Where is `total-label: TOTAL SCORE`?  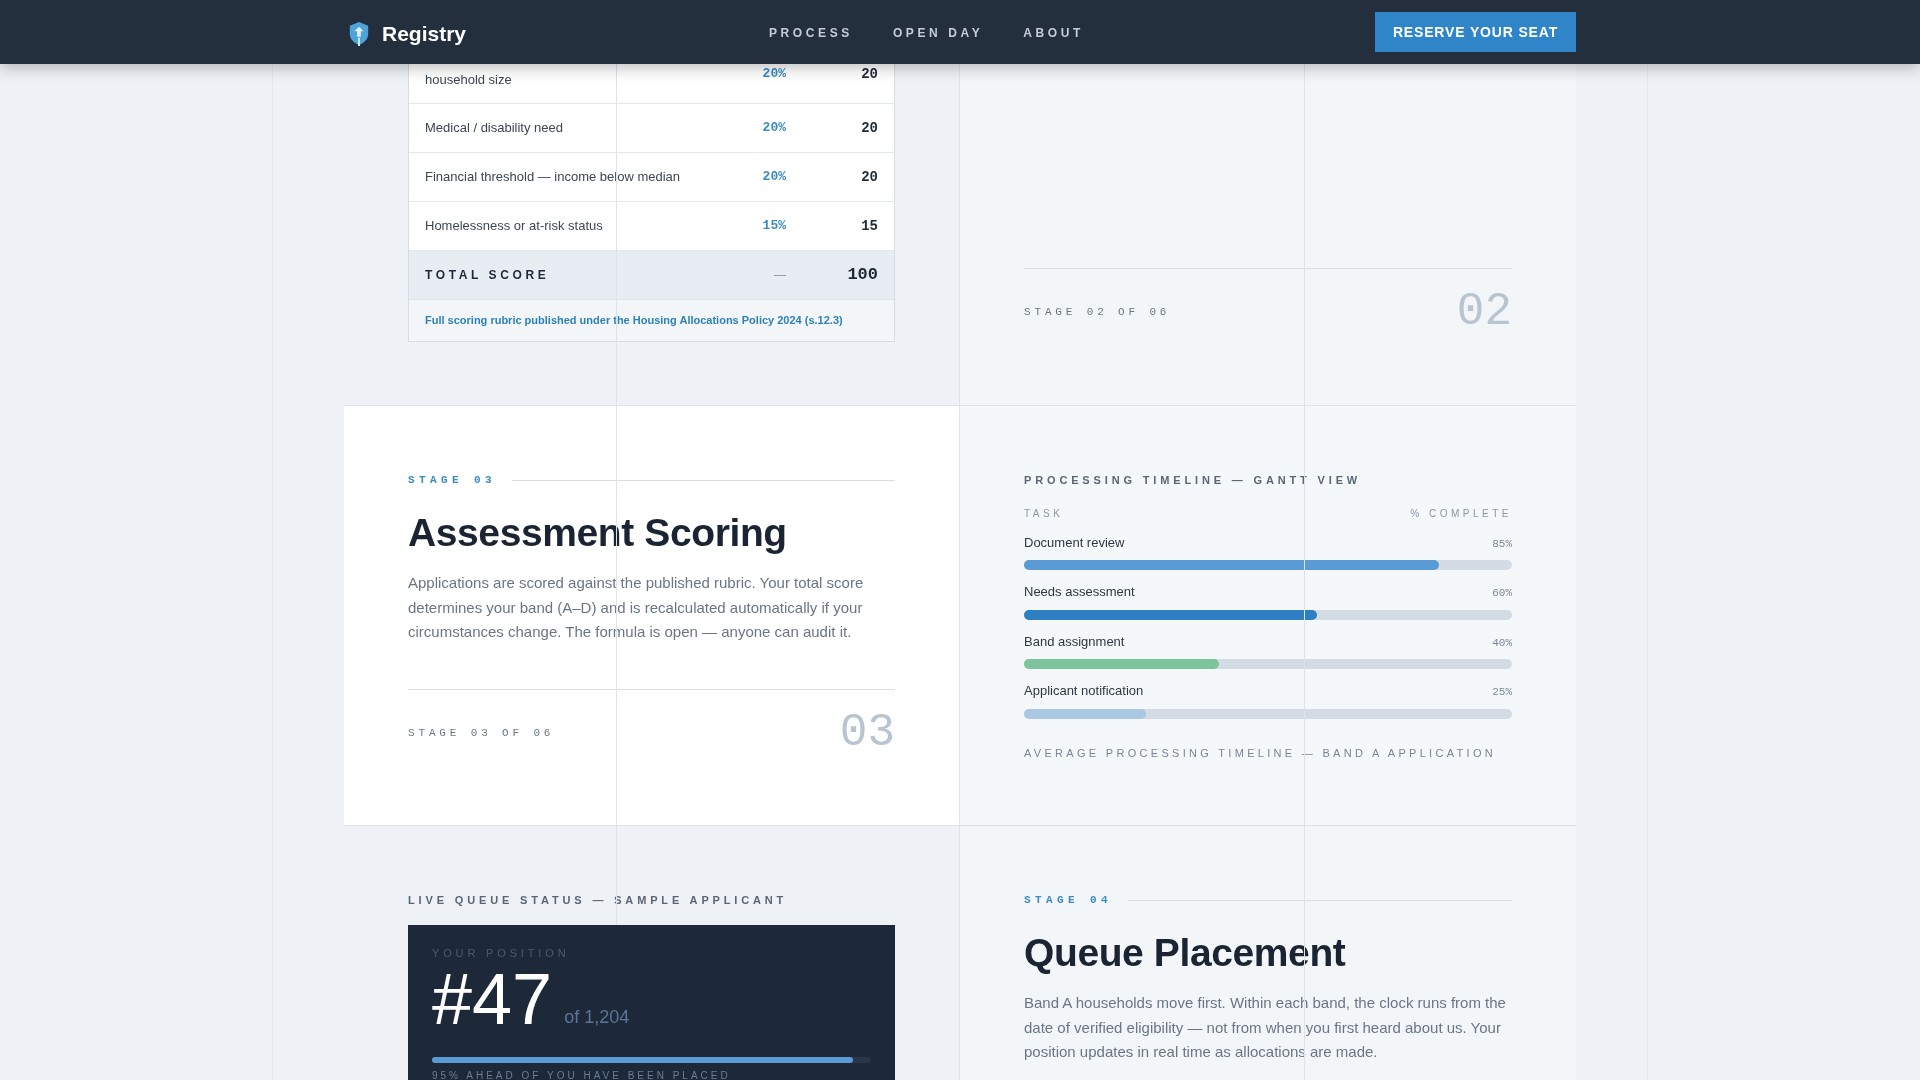
total-label: TOTAL SCORE is located at coordinates (488, 275).